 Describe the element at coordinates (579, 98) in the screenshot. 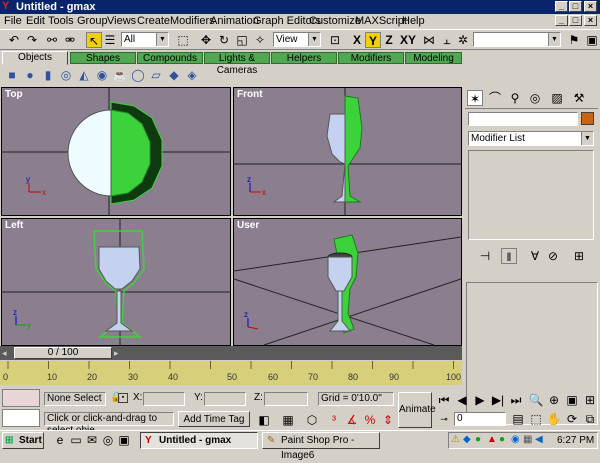

I see `utilities-panel-icon: ⚒` at that location.